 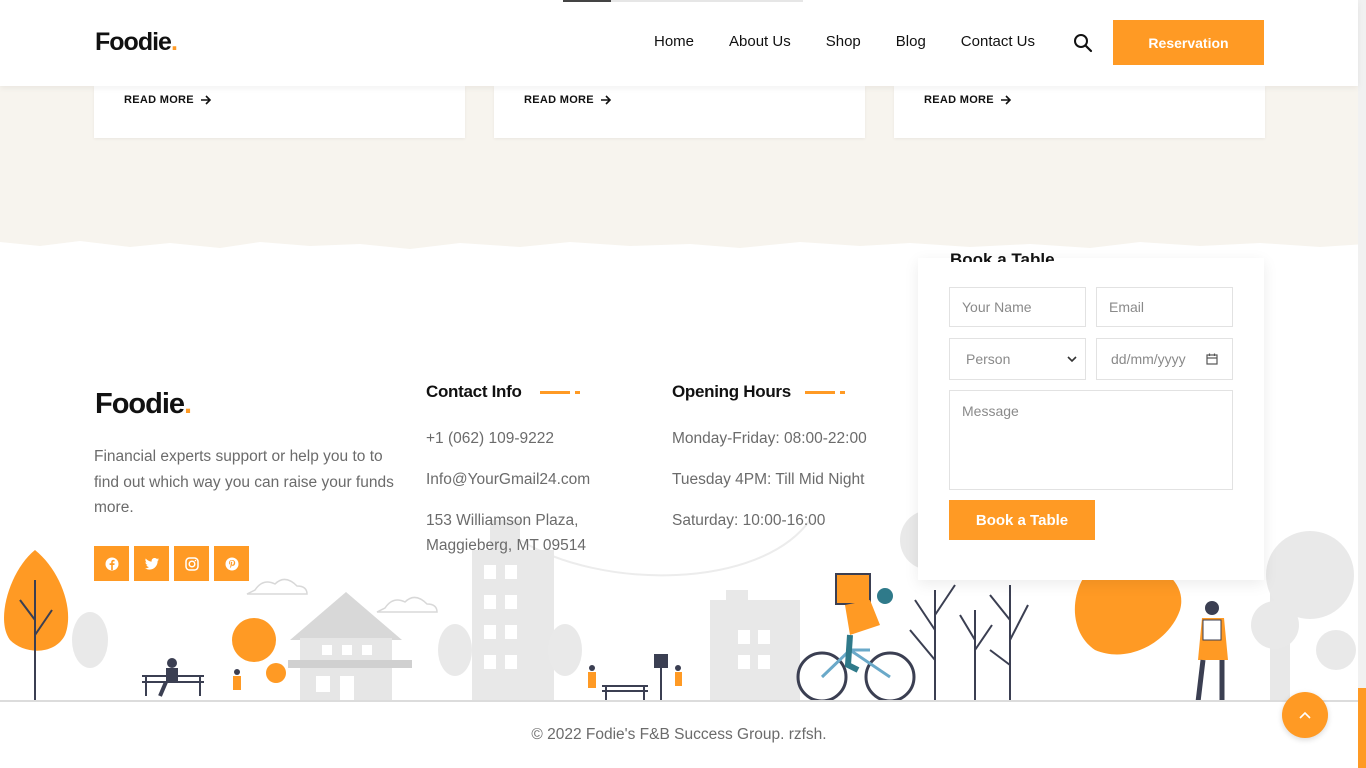 What do you see at coordinates (768, 479) in the screenshot?
I see `hours-line: Tuesday 4PM: Till Mid Night` at bounding box center [768, 479].